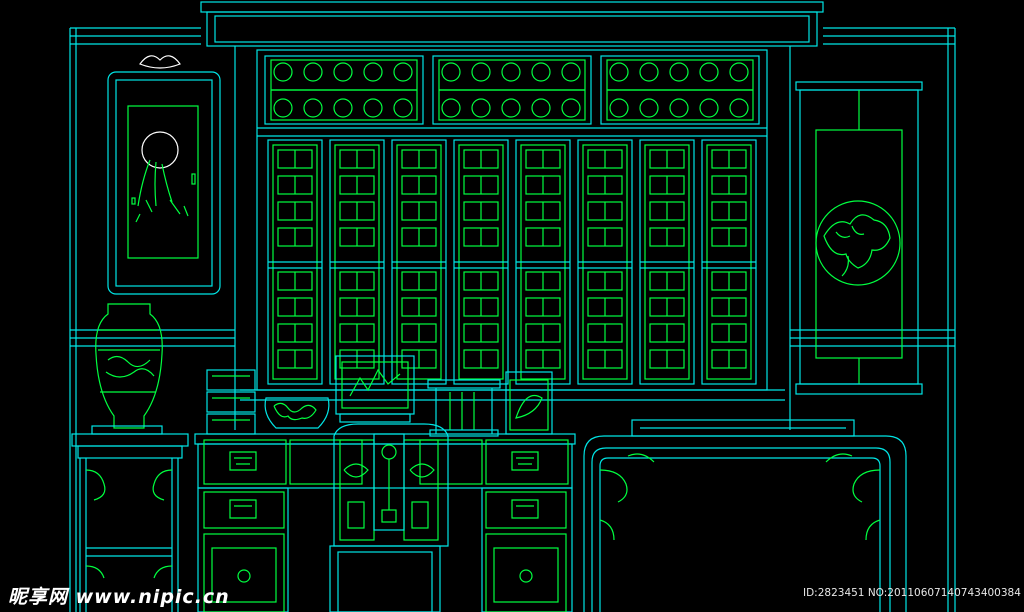 The image size is (1024, 612). I want to click on small-jar, so click(529, 403).